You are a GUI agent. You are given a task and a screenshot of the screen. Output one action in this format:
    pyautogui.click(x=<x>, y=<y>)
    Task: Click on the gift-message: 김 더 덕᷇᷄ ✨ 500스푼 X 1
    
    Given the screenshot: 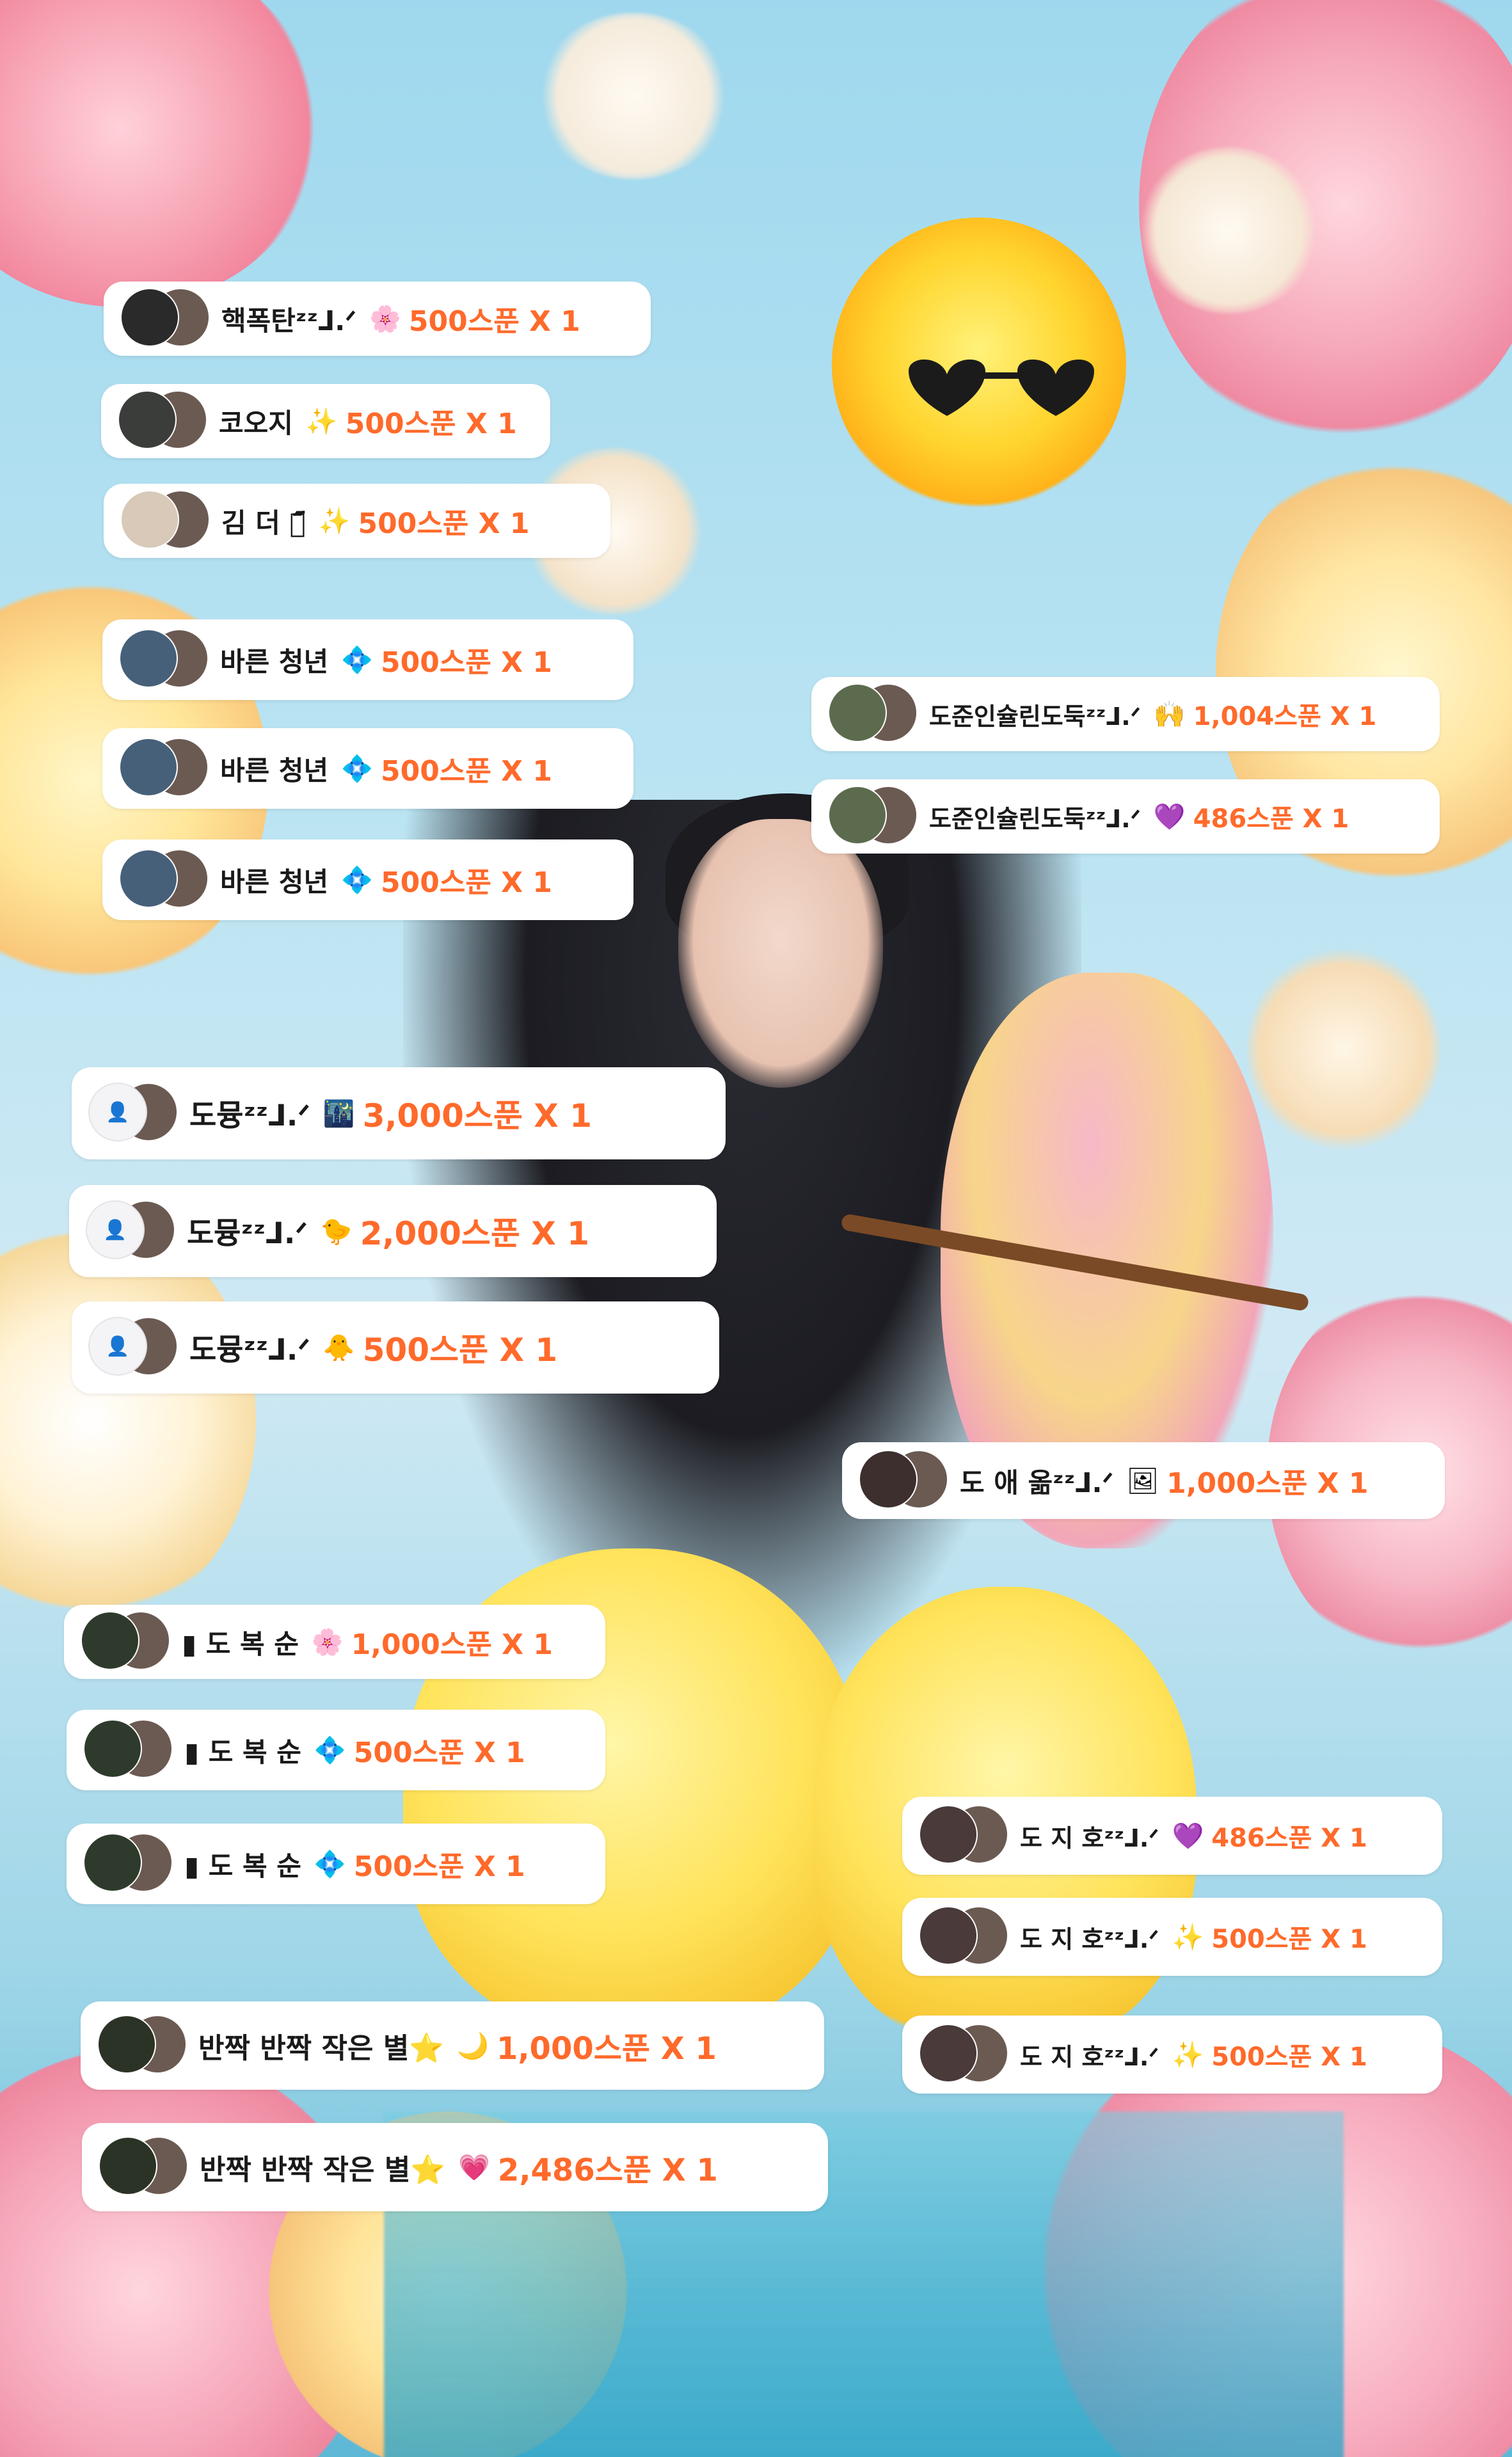 What is the action you would take?
    pyautogui.click(x=357, y=521)
    